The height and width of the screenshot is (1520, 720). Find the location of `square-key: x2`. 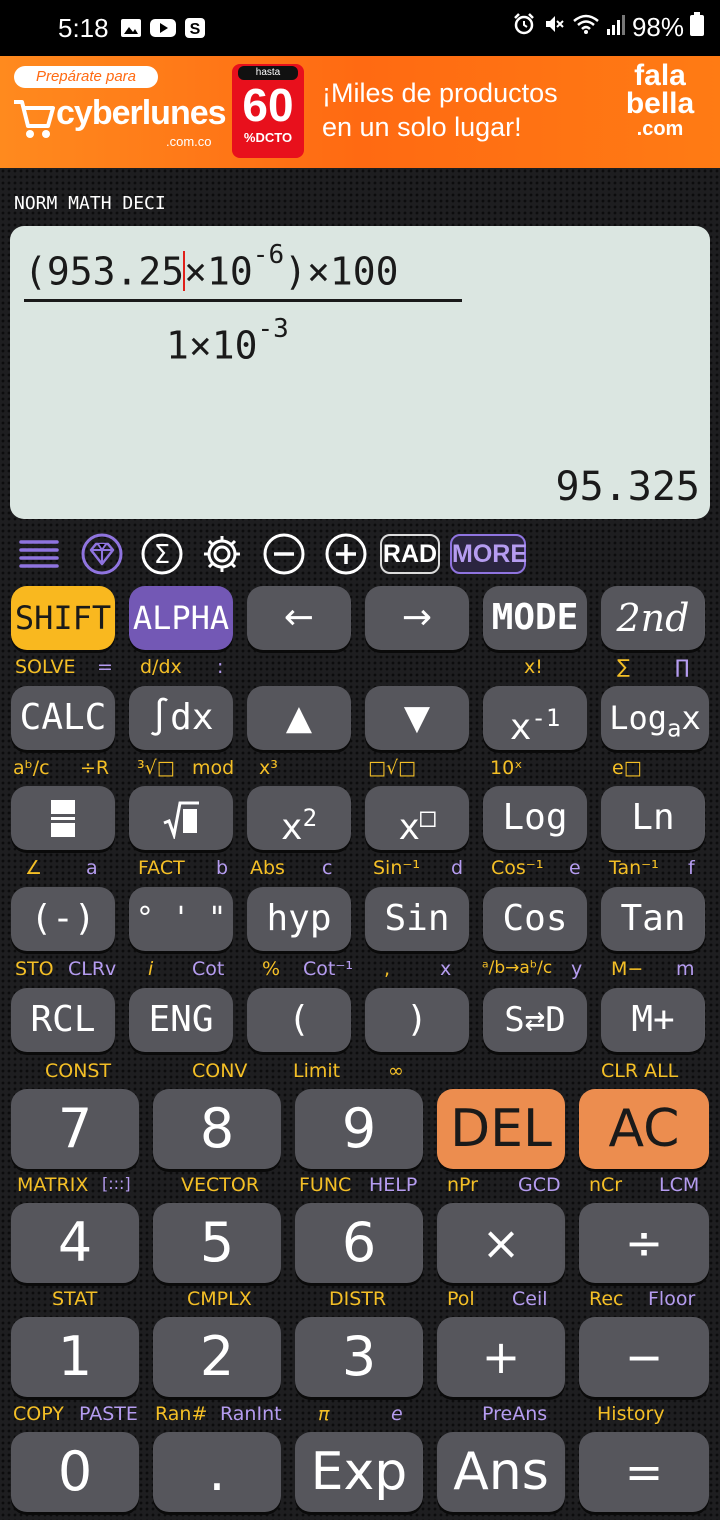

square-key: x2 is located at coordinates (299, 818).